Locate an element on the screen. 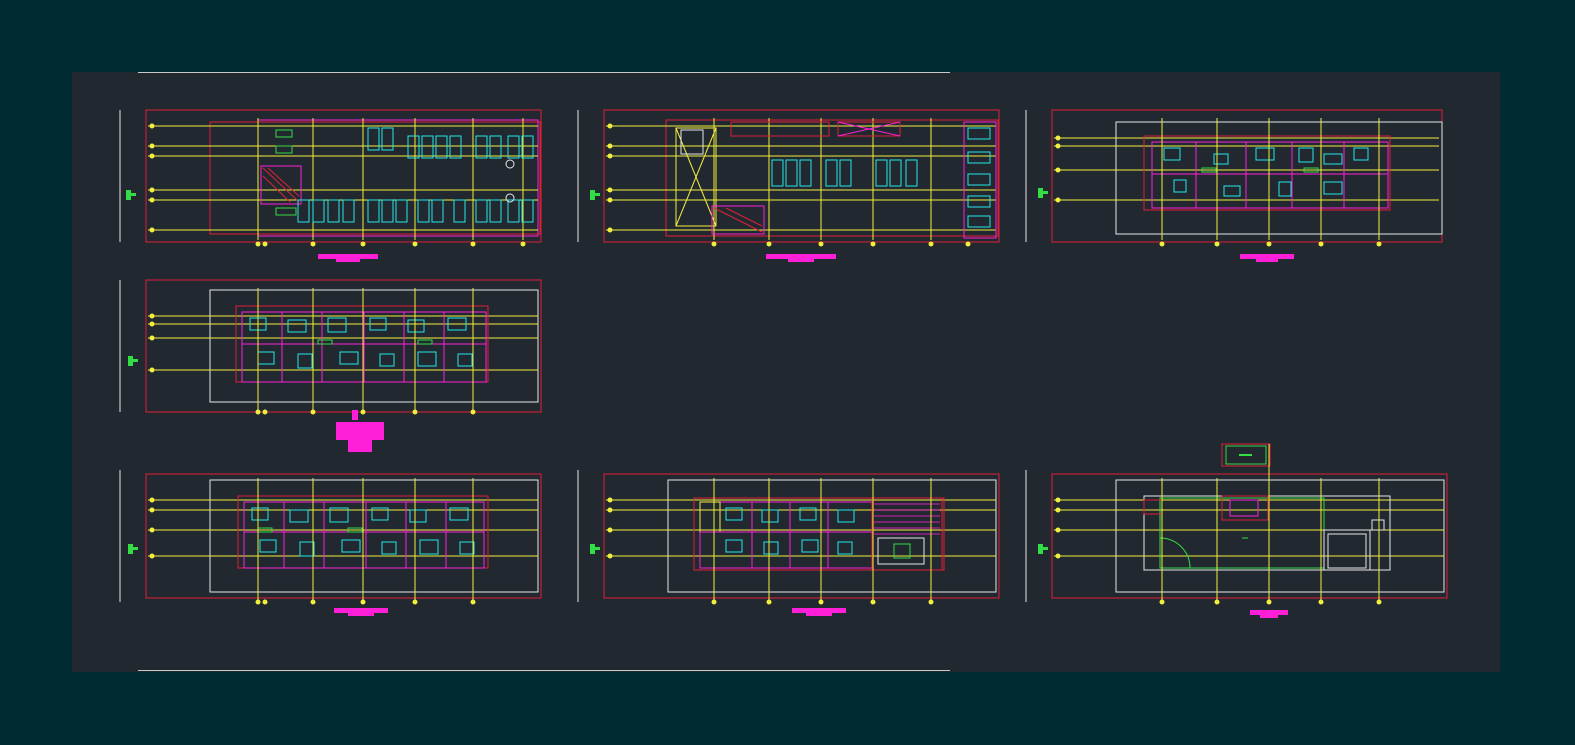  floor-plan-parking-stair-drawing is located at coordinates (788, 185).